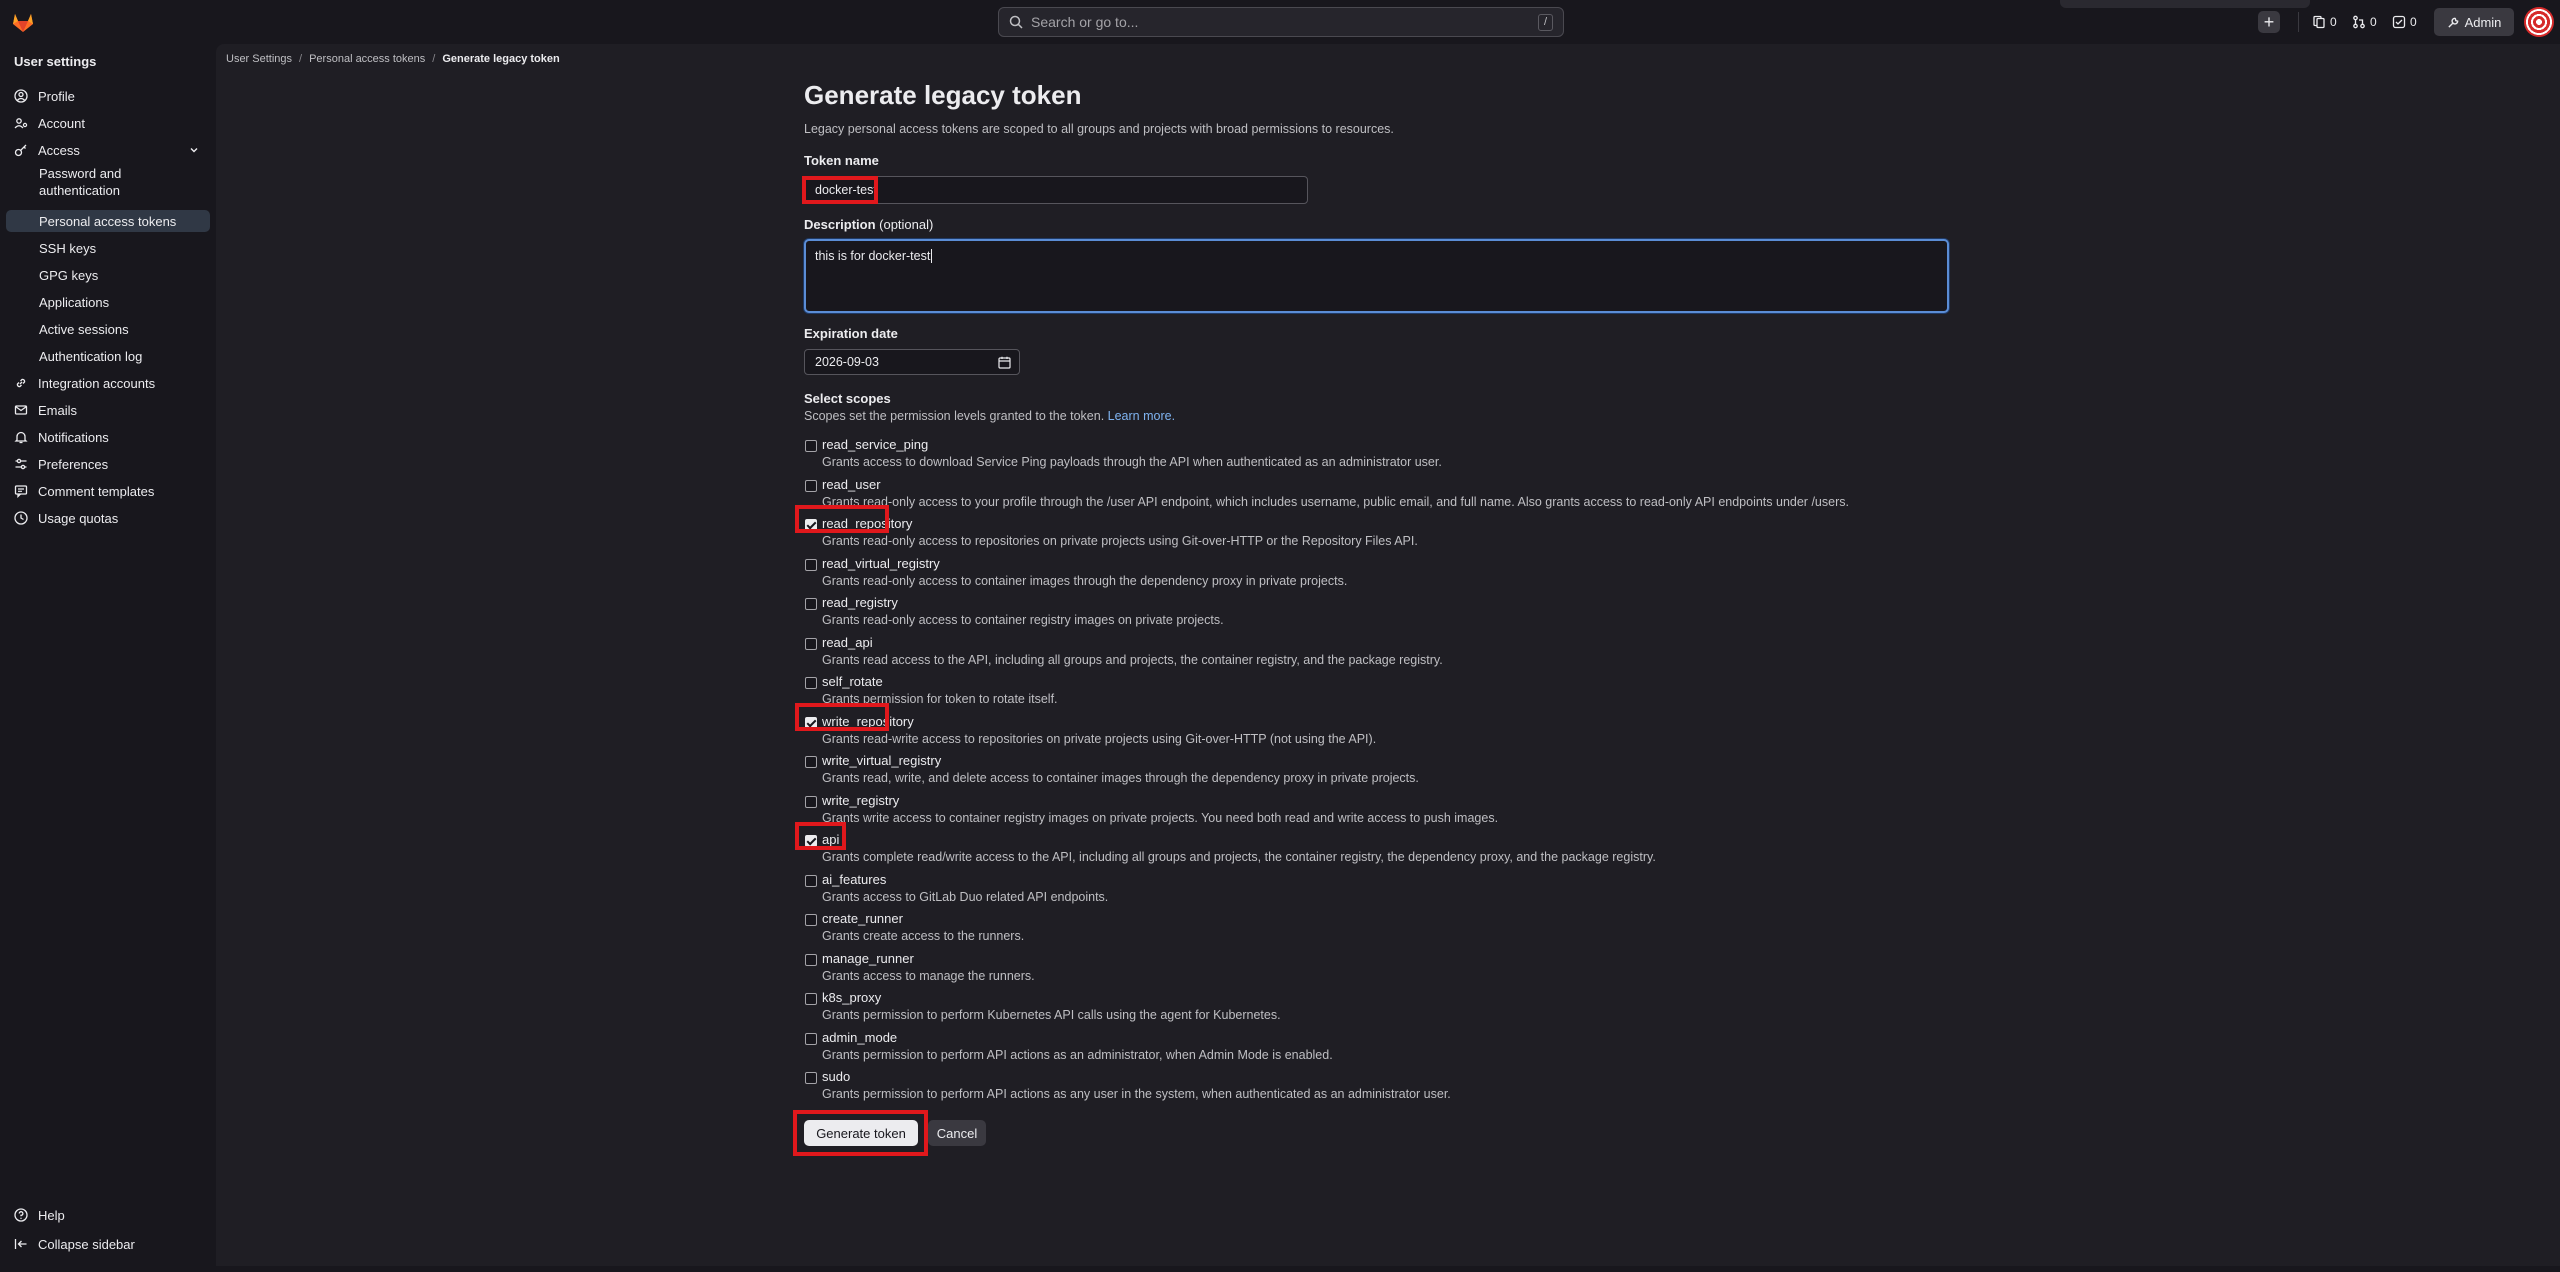  What do you see at coordinates (108, 437) in the screenshot?
I see `sidebar-item-notifications: Notifications` at bounding box center [108, 437].